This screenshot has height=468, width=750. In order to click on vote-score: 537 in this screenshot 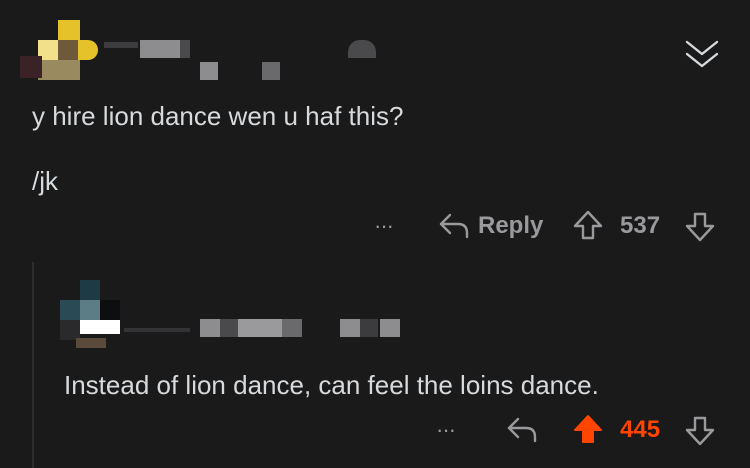, I will do `click(640, 225)`.